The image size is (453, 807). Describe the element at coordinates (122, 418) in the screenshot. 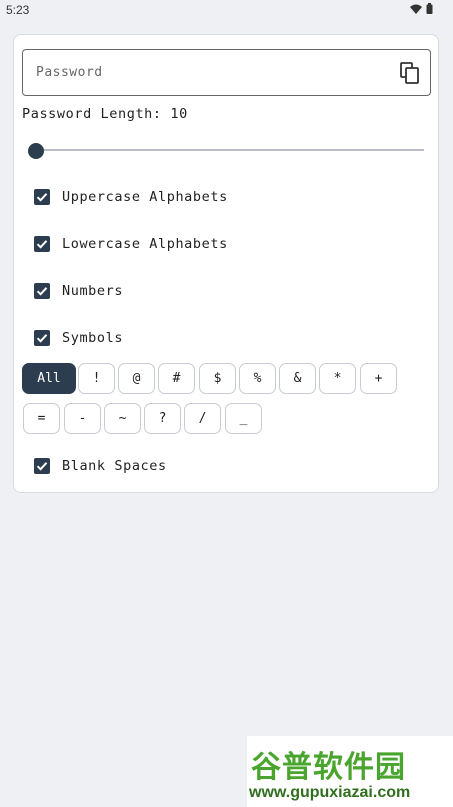

I see `symbol-chip-tilde: ~` at that location.